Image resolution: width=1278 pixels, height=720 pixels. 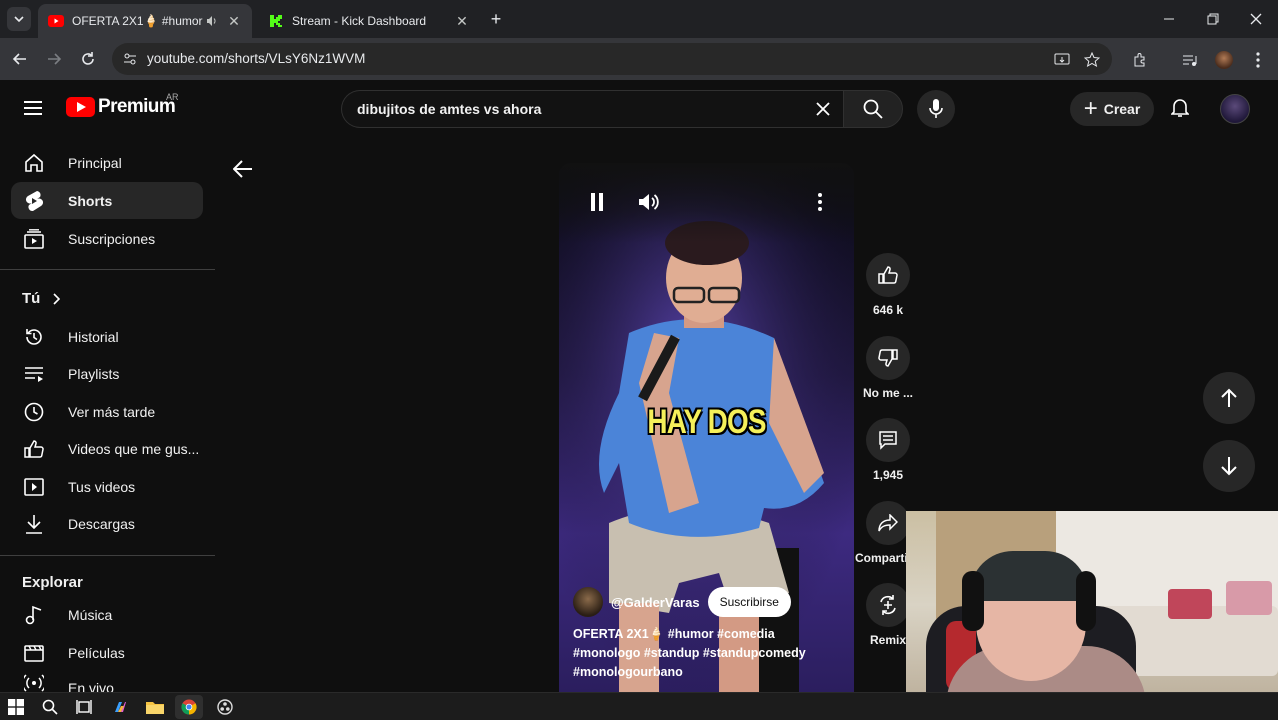 What do you see at coordinates (243, 169) in the screenshot?
I see `back-arrow-icon` at bounding box center [243, 169].